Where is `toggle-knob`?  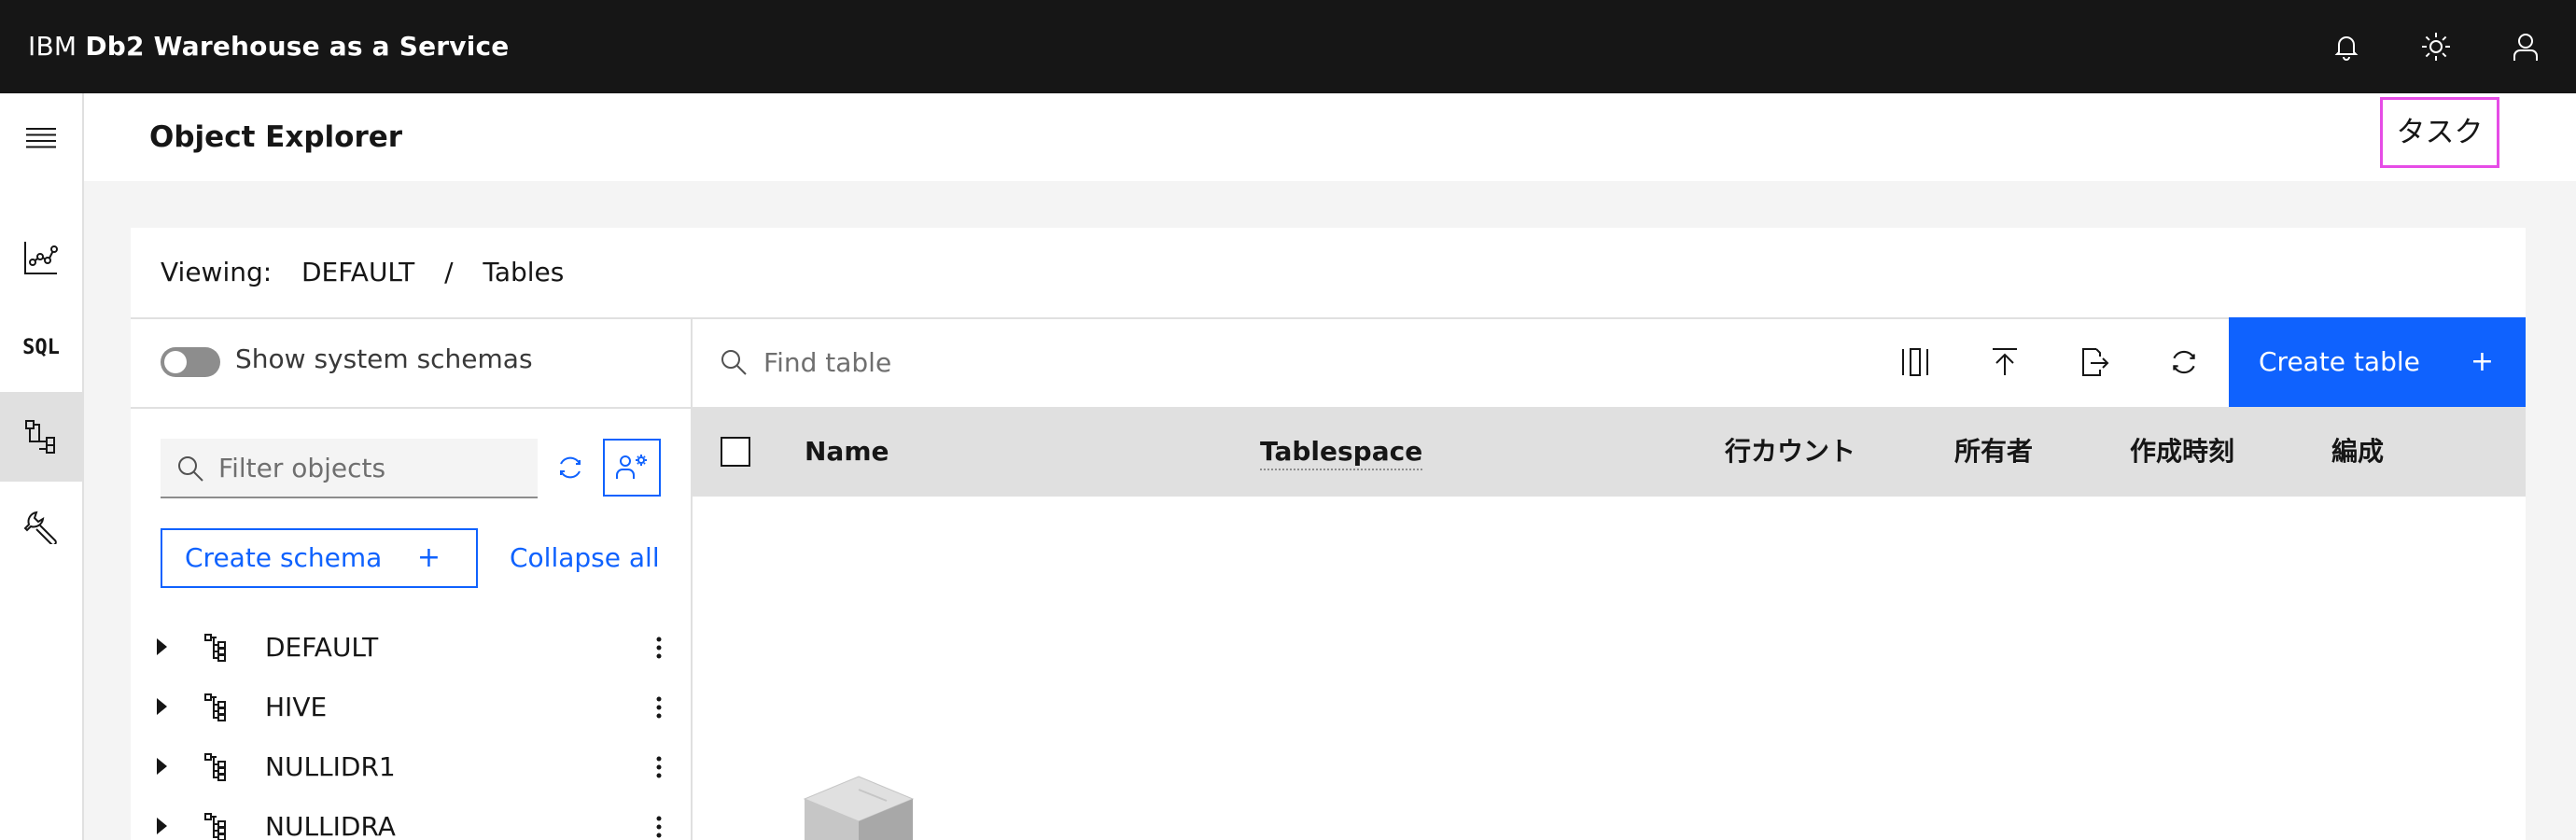
toggle-knob is located at coordinates (175, 362).